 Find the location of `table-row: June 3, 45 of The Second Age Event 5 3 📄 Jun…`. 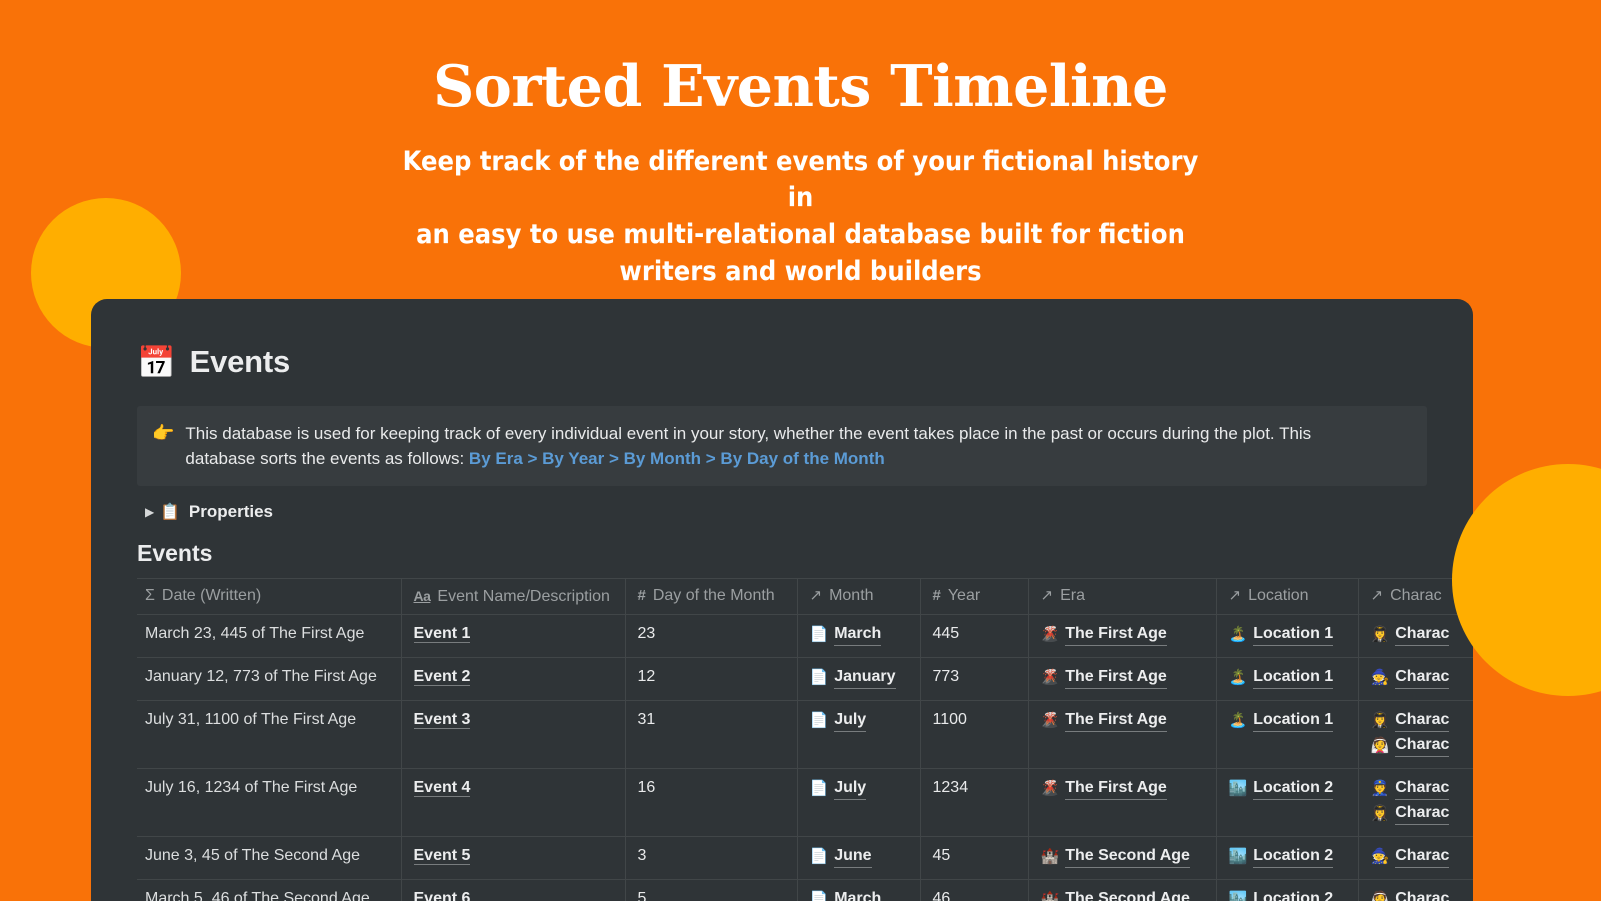

table-row: June 3, 45 of The Second Age Event 5 3 📄 Jun… is located at coordinates (805, 858).